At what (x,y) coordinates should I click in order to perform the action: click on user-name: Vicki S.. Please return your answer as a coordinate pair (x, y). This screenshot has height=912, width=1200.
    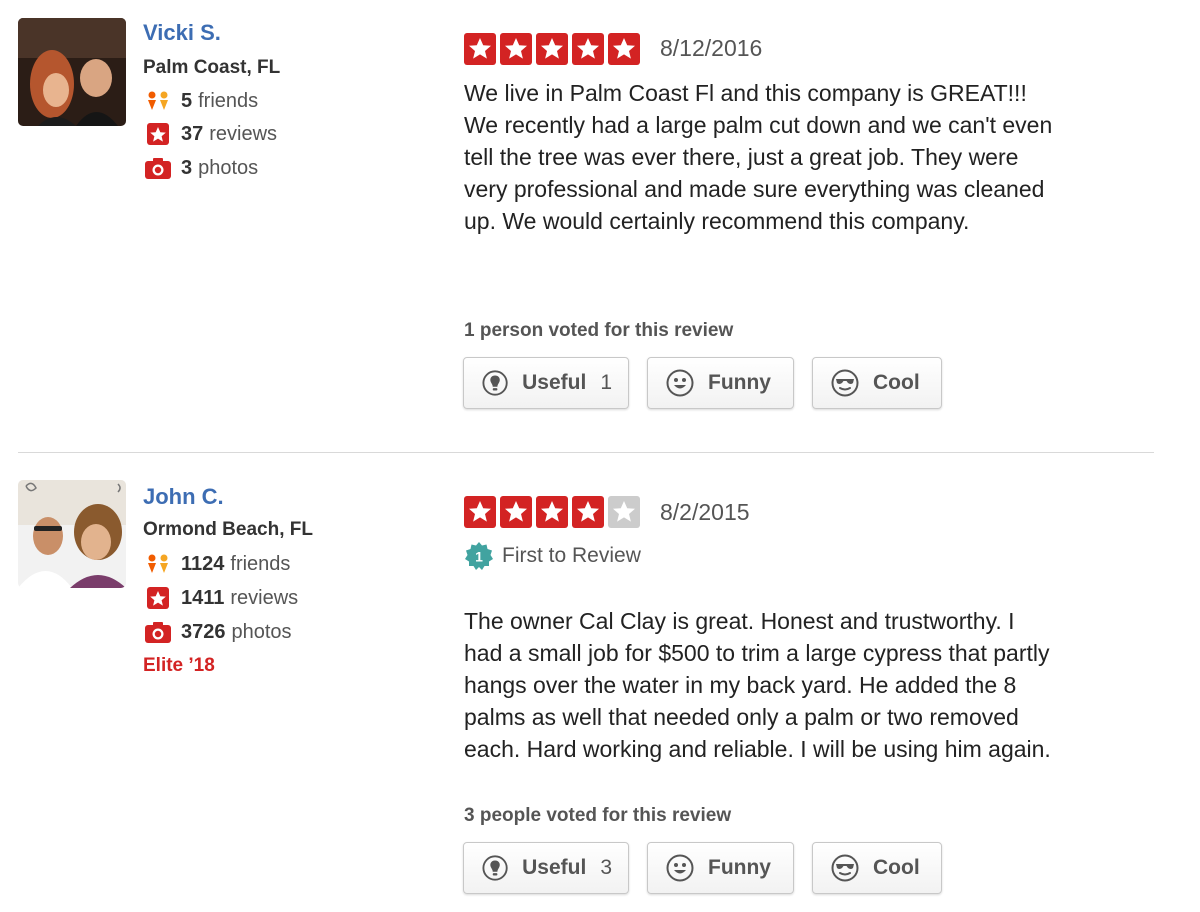
    Looking at the image, I should click on (182, 33).